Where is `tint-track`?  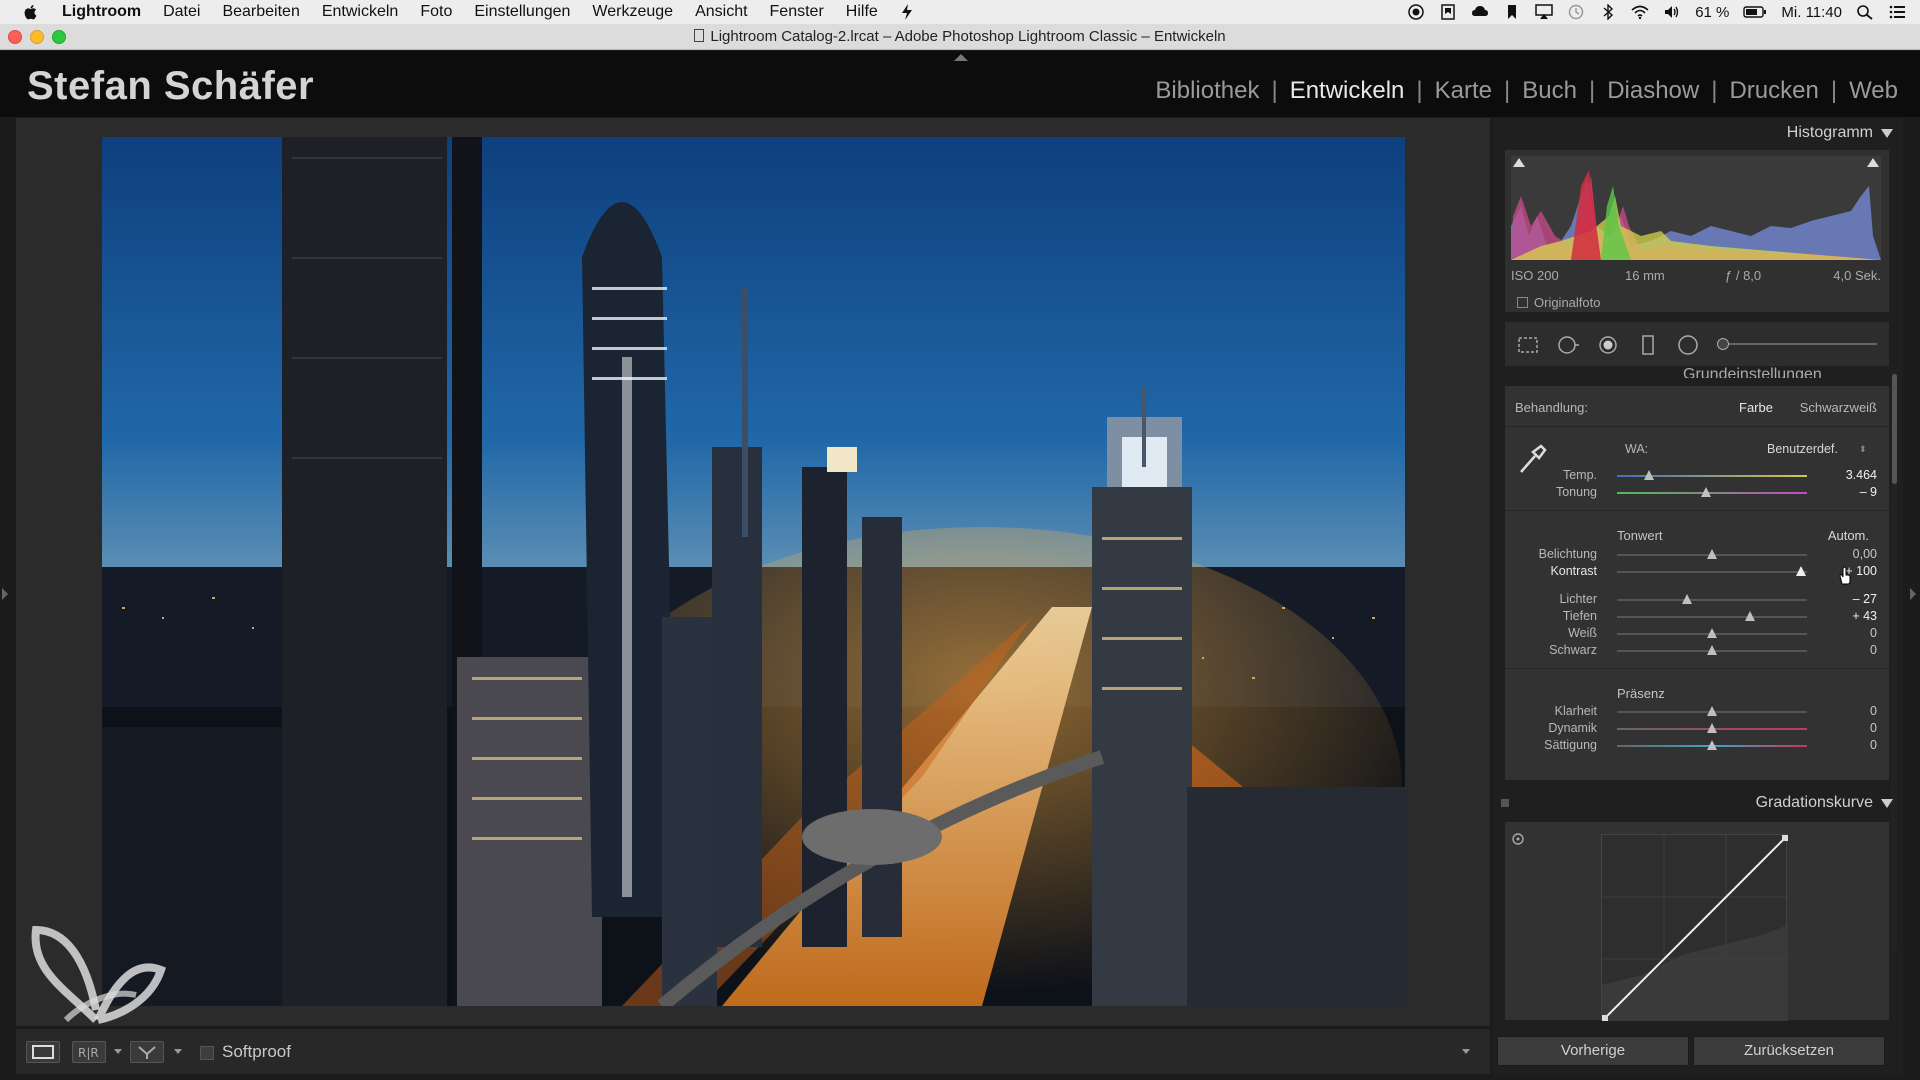
tint-track is located at coordinates (1712, 493).